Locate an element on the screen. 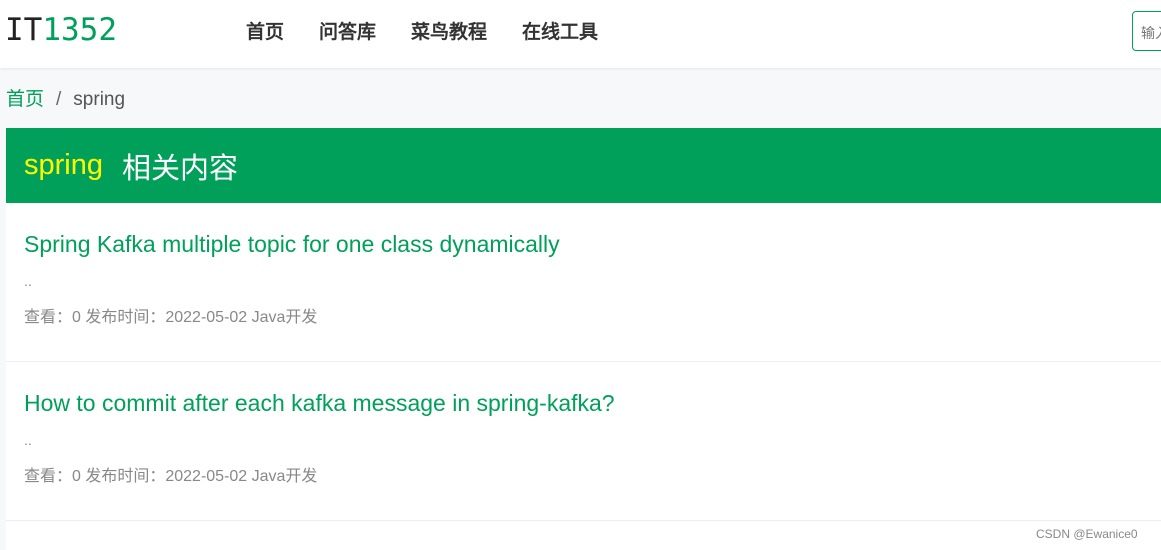 This screenshot has width=1161, height=550. site-logo: IT1352 is located at coordinates (61, 30).